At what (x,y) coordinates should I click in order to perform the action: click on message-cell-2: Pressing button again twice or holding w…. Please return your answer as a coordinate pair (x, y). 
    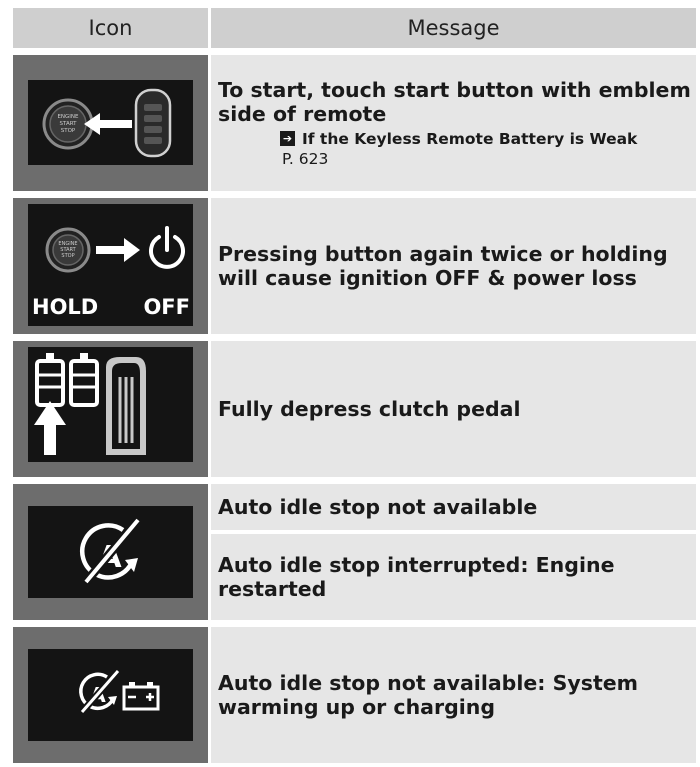
    Looking at the image, I should click on (453, 266).